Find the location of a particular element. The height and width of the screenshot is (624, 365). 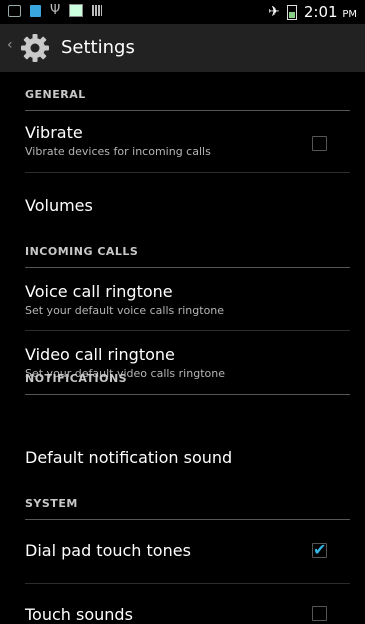

setting-video-call-ringtone-title: Video call ringtone is located at coordinates (100, 354).